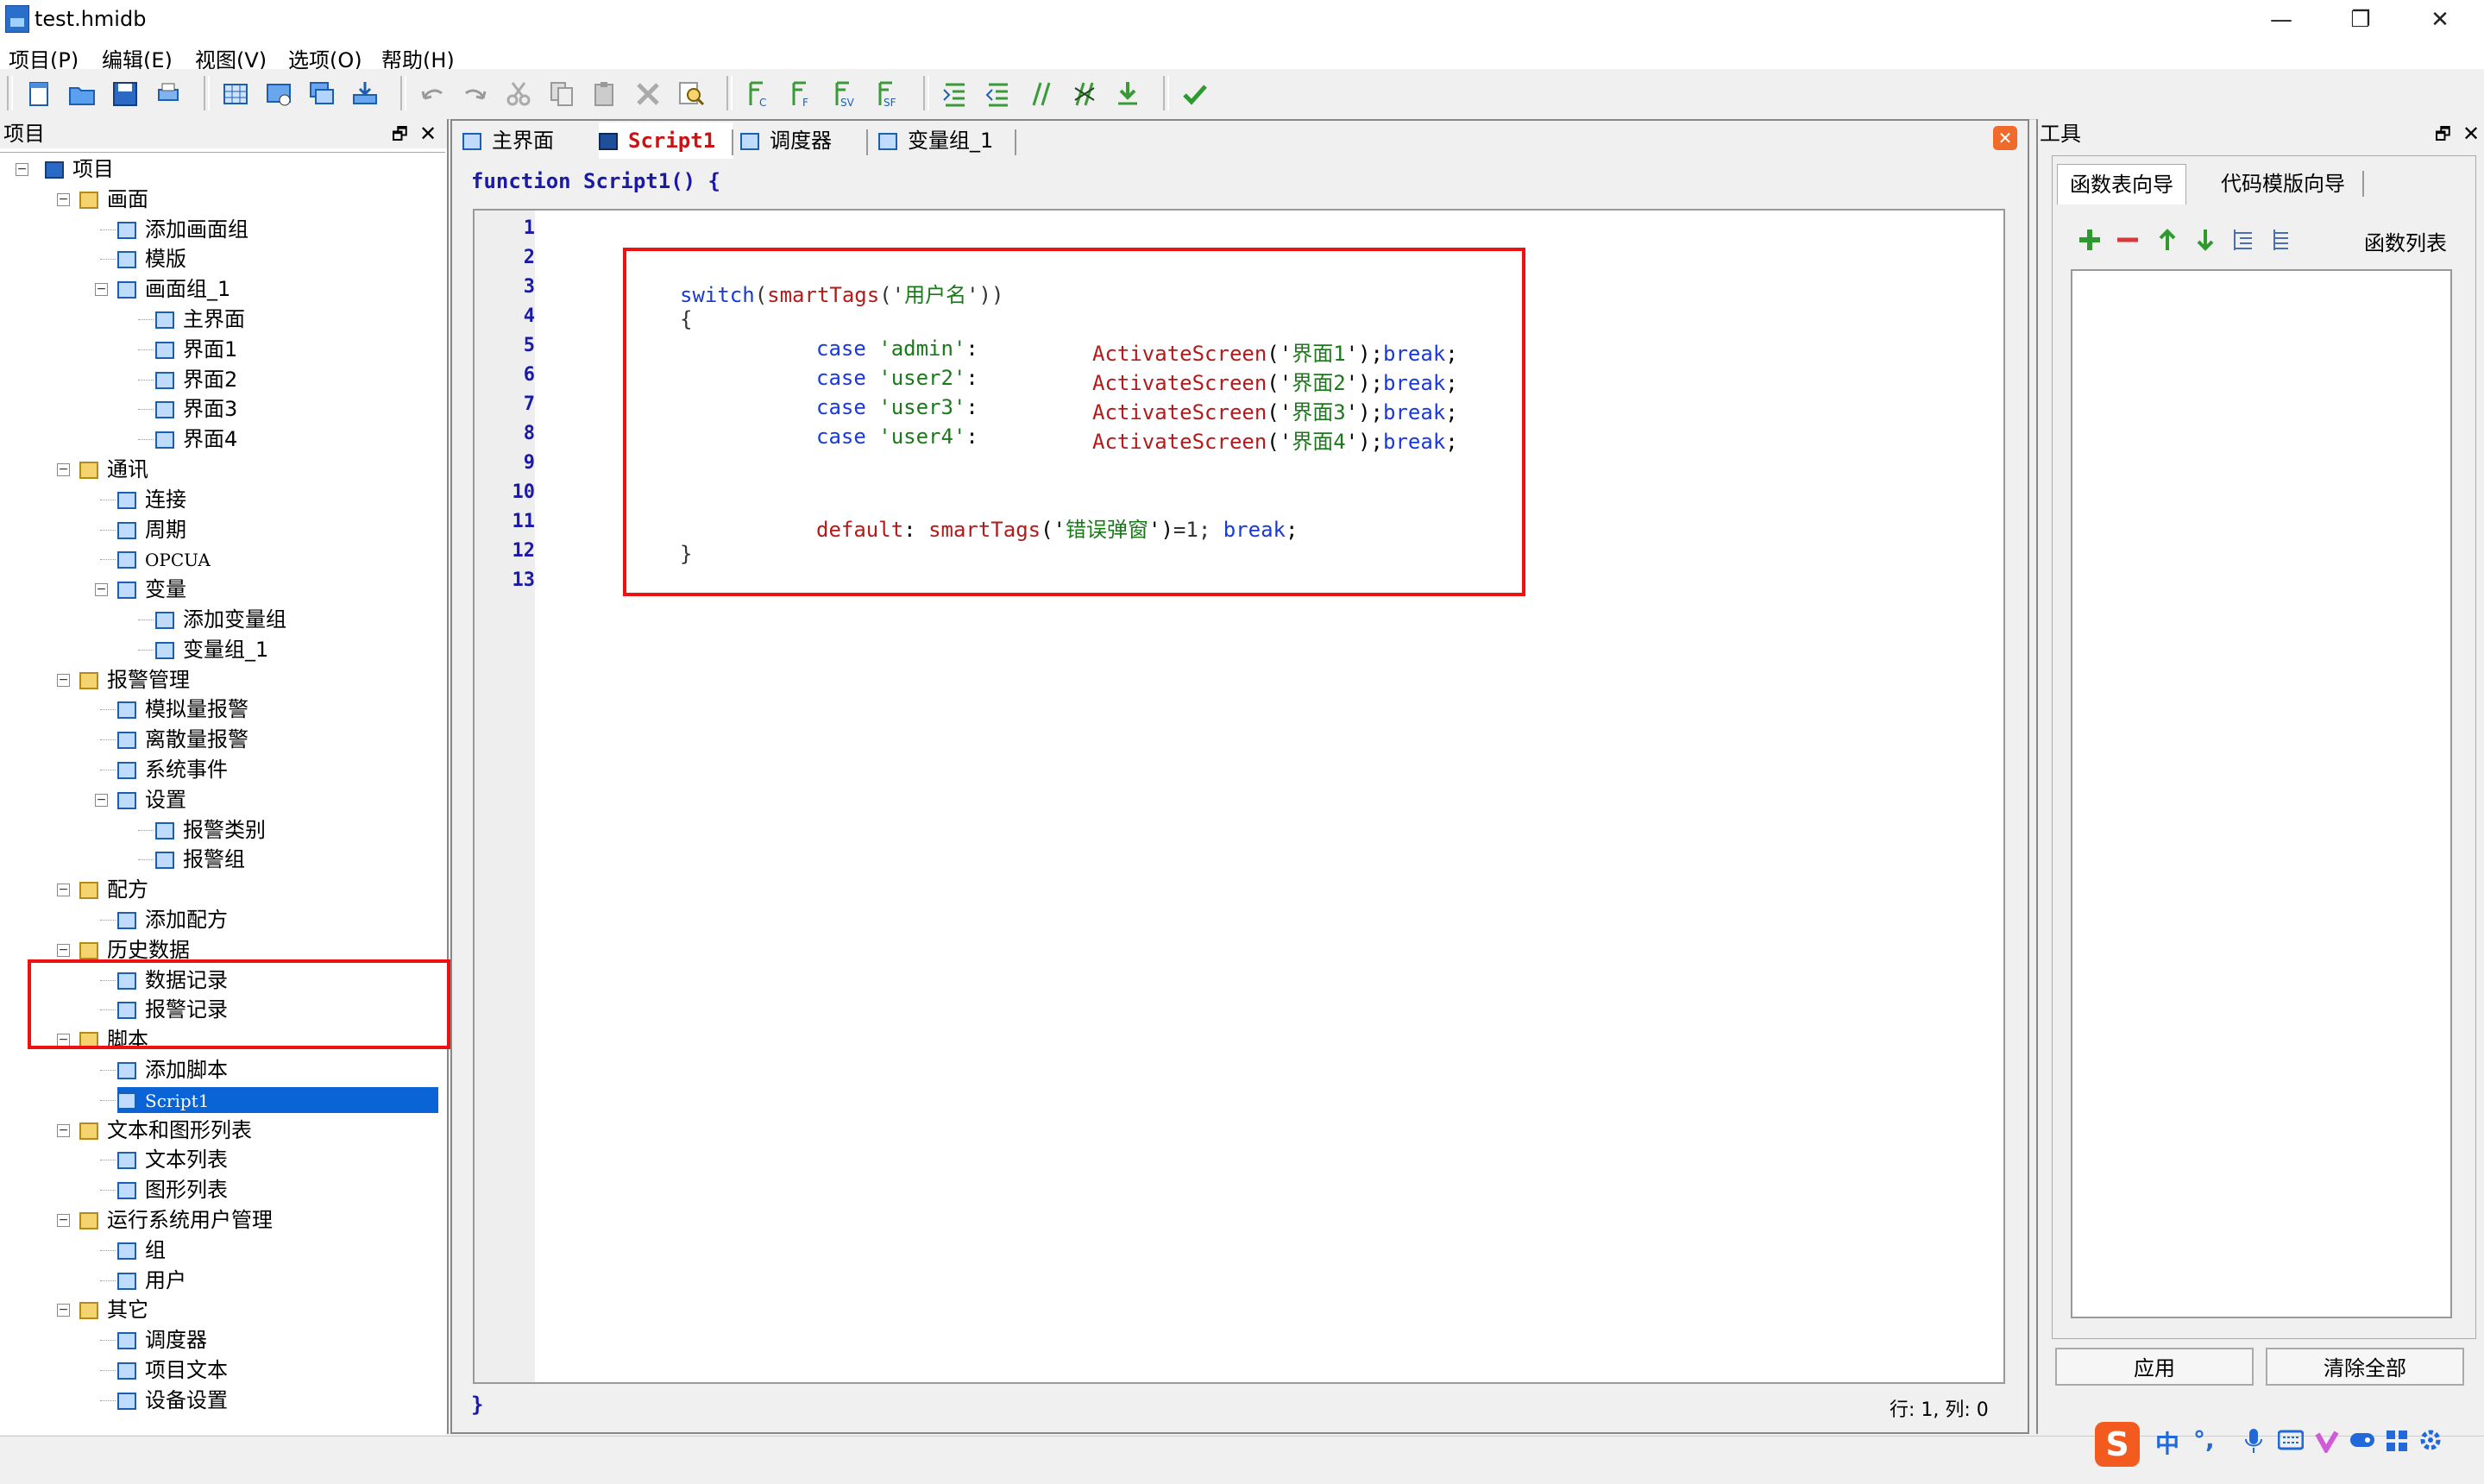 Image resolution: width=2484 pixels, height=1484 pixels. I want to click on indent-icon, so click(955, 94).